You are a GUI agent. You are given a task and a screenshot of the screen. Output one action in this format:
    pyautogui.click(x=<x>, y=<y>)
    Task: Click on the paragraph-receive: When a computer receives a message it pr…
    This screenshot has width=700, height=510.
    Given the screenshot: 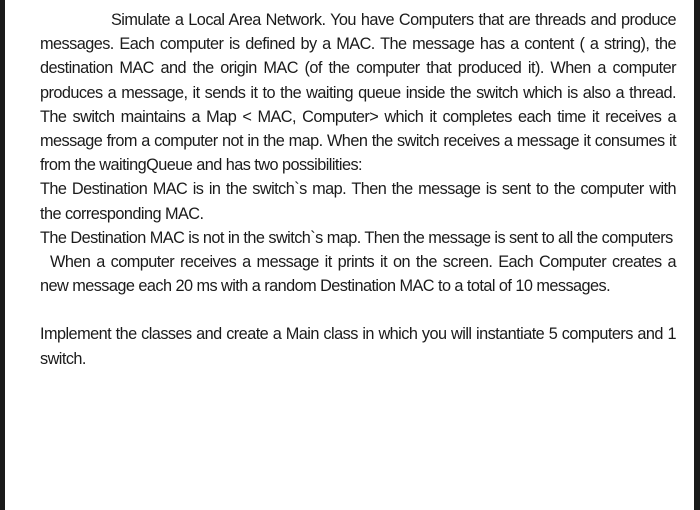 What is the action you would take?
    pyautogui.click(x=358, y=274)
    